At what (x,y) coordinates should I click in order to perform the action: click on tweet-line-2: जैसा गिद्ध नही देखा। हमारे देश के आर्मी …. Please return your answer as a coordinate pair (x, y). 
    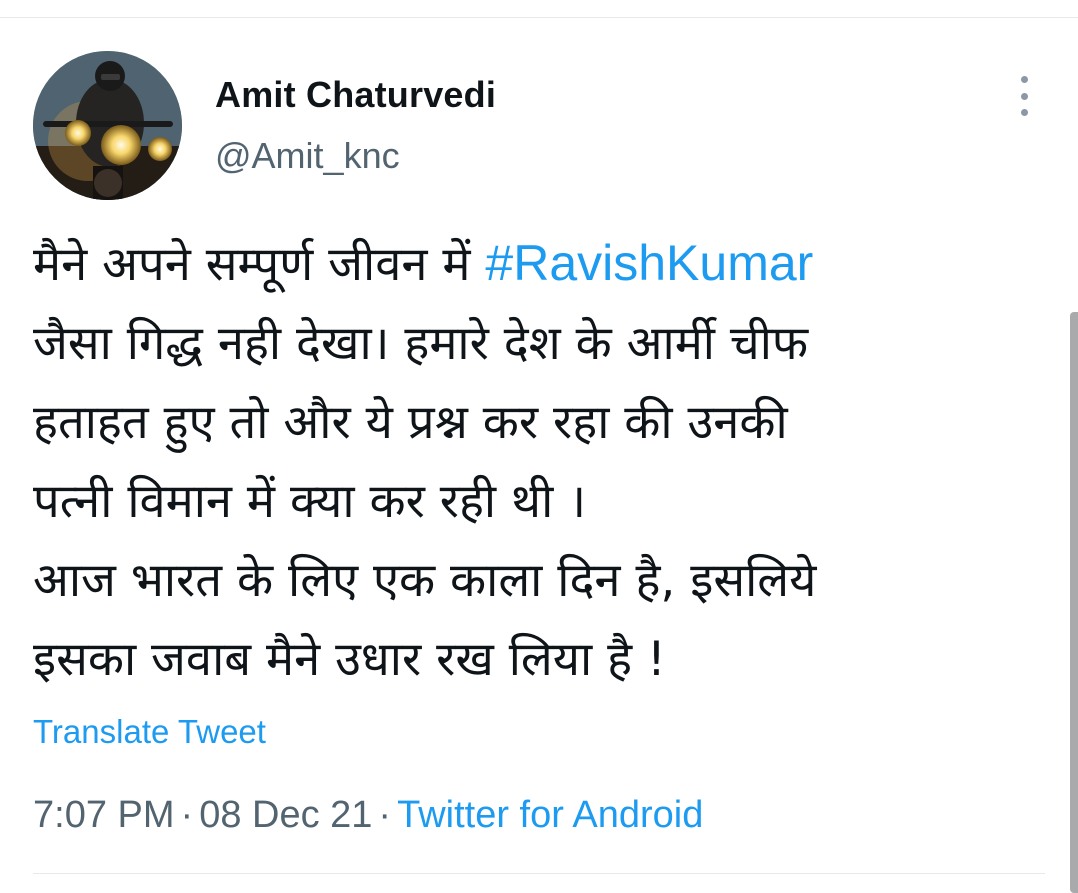
    Looking at the image, I should click on (421, 343).